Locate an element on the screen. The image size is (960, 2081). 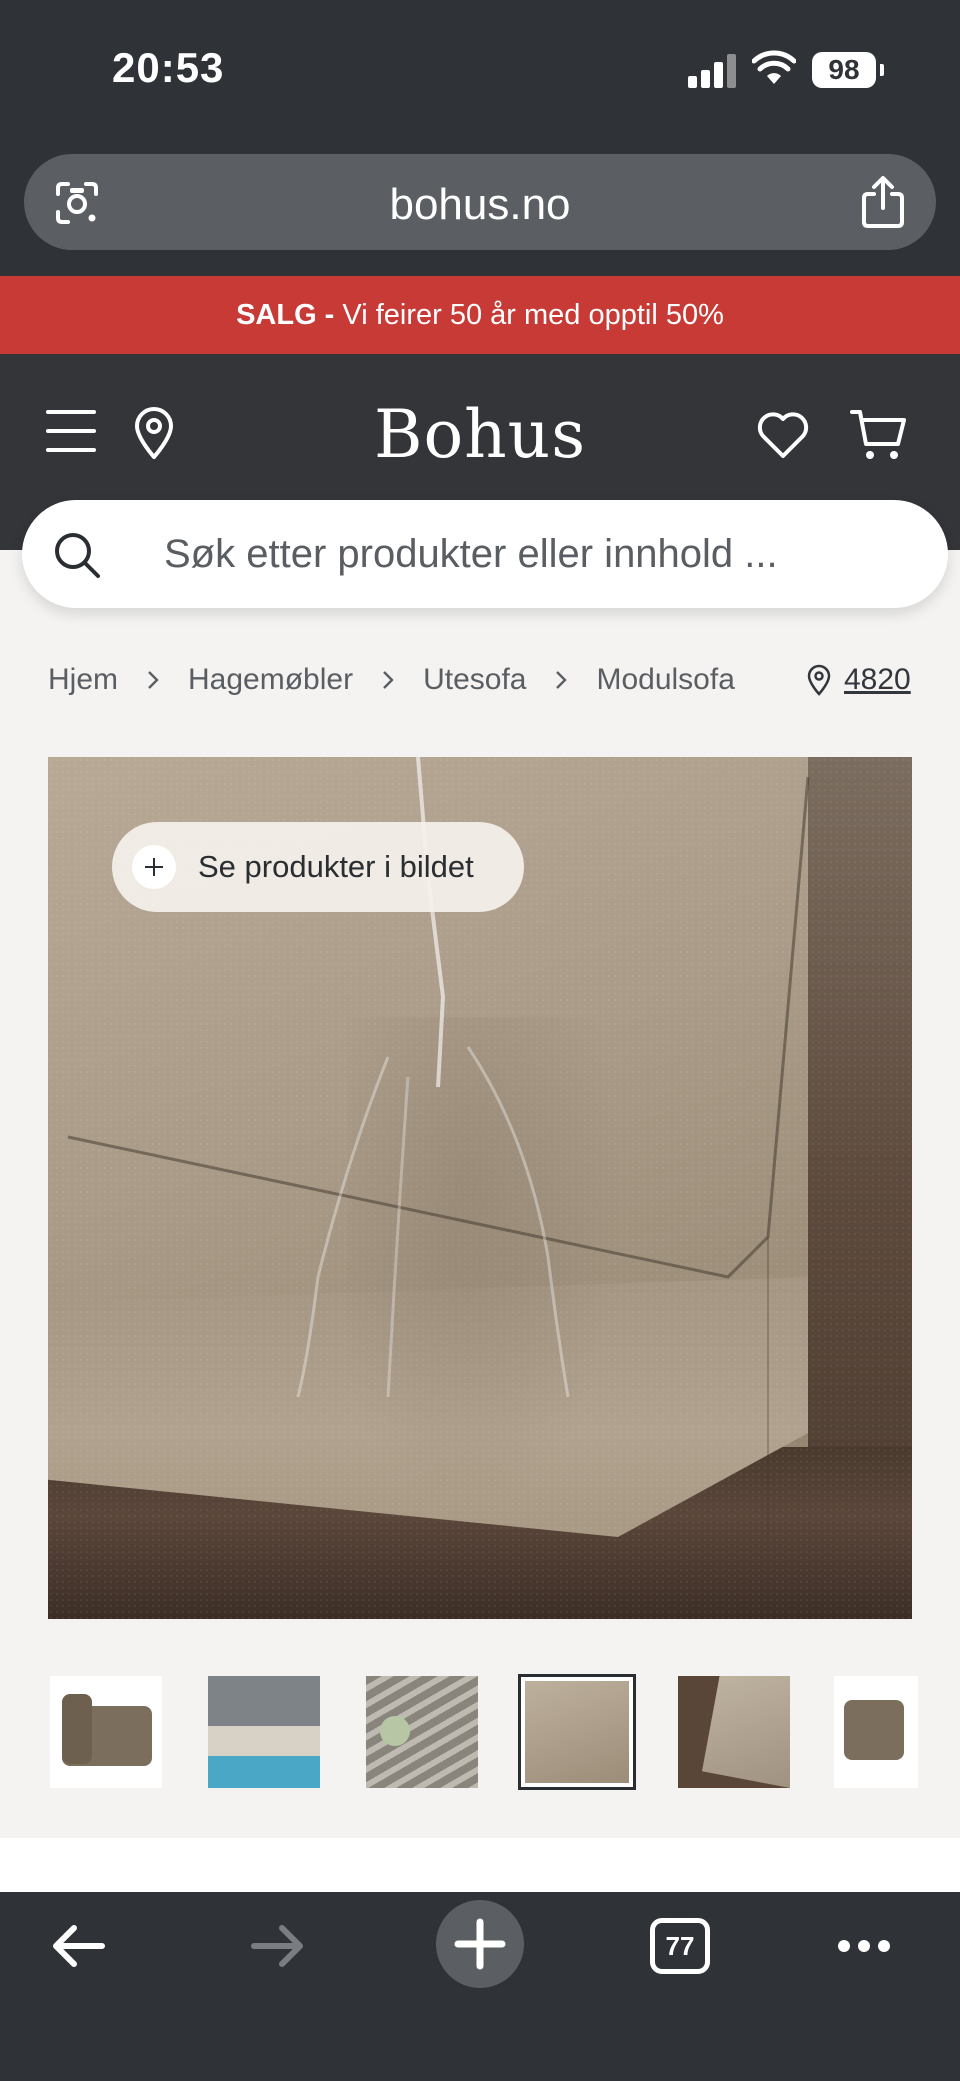
status-bar: 20:53 98 is located at coordinates (480, 70).